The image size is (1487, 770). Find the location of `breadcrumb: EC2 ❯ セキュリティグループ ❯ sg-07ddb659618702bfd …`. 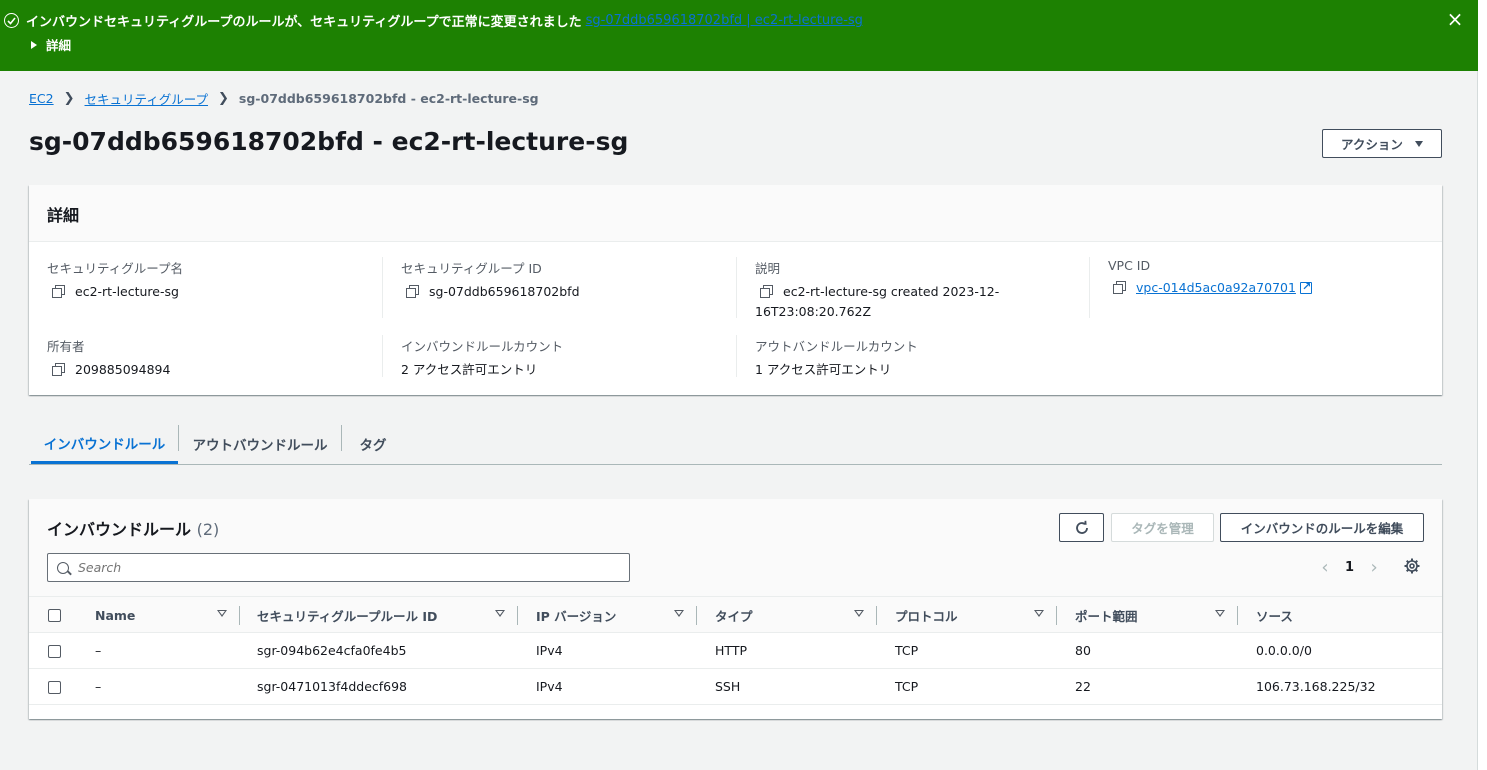

breadcrumb: EC2 ❯ セキュリティグループ ❯ sg-07ddb659618702bfd … is located at coordinates (284, 98).